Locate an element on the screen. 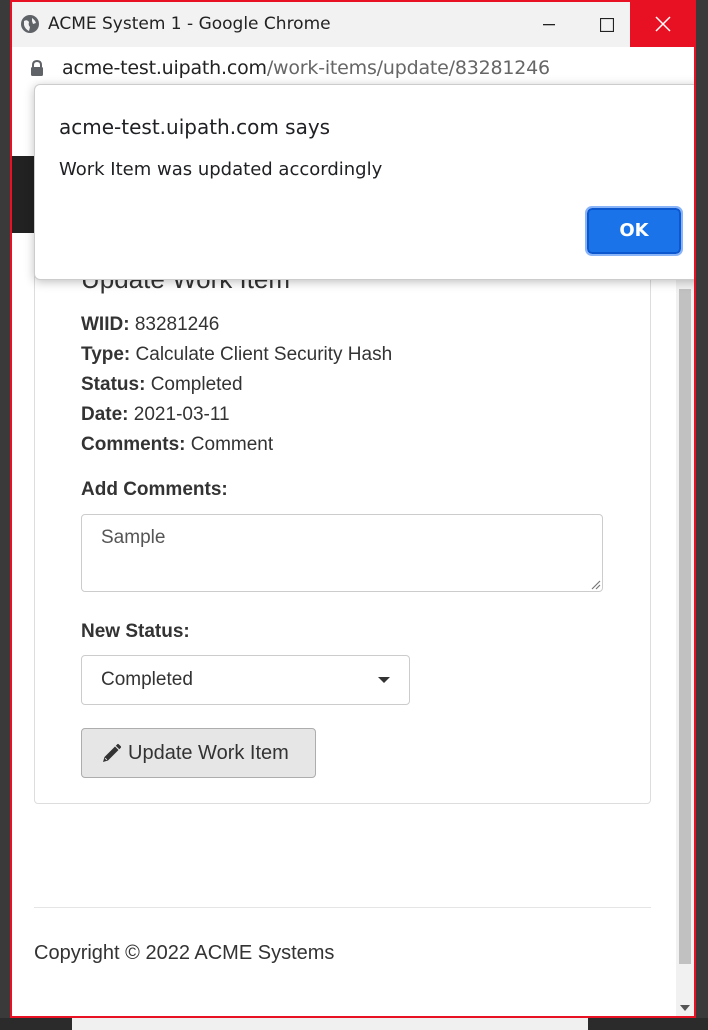 This screenshot has width=708, height=1030. maximize-button is located at coordinates (607, 24).